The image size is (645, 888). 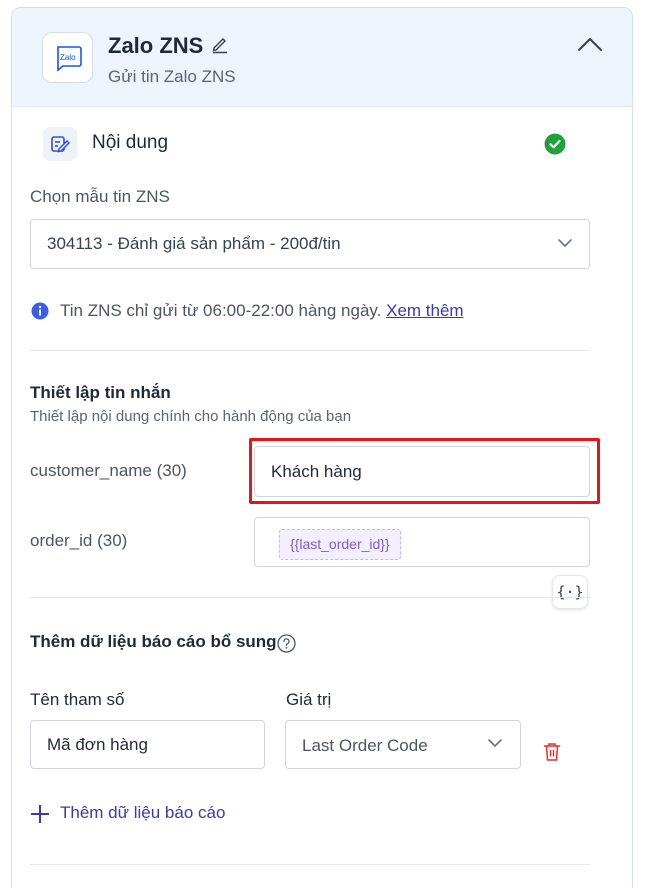 What do you see at coordinates (286, 646) in the screenshot?
I see `help-icon` at bounding box center [286, 646].